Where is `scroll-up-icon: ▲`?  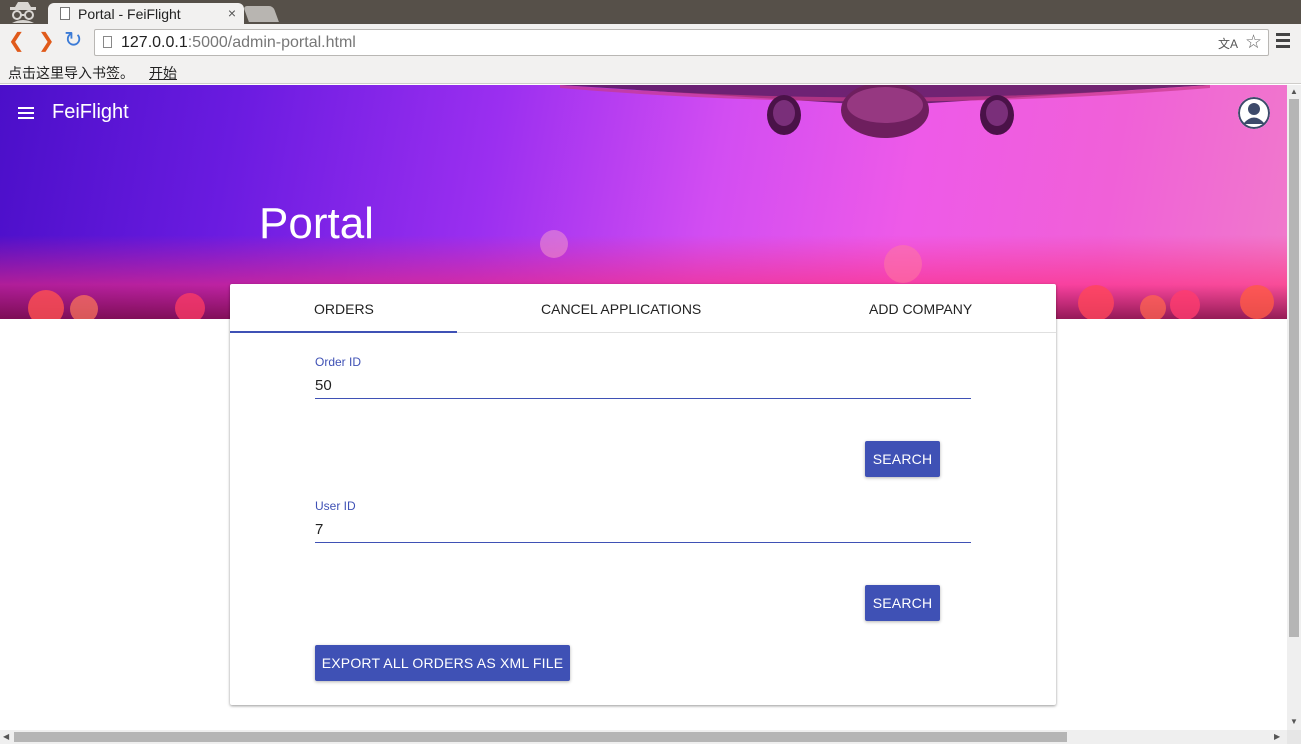
scroll-up-icon: ▲ is located at coordinates (1294, 91).